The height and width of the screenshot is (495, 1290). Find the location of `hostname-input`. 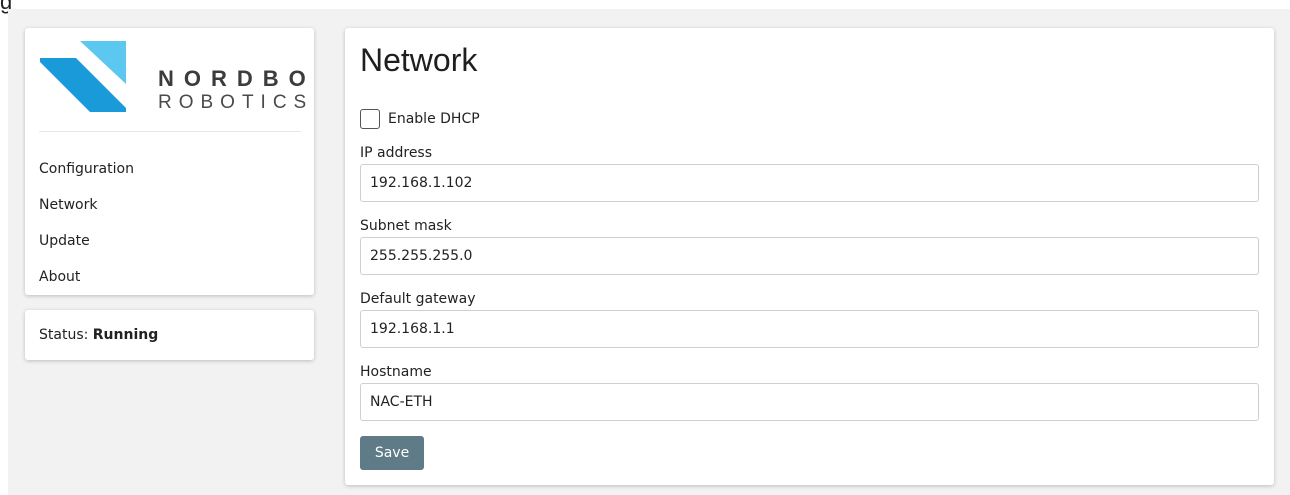

hostname-input is located at coordinates (809, 402).